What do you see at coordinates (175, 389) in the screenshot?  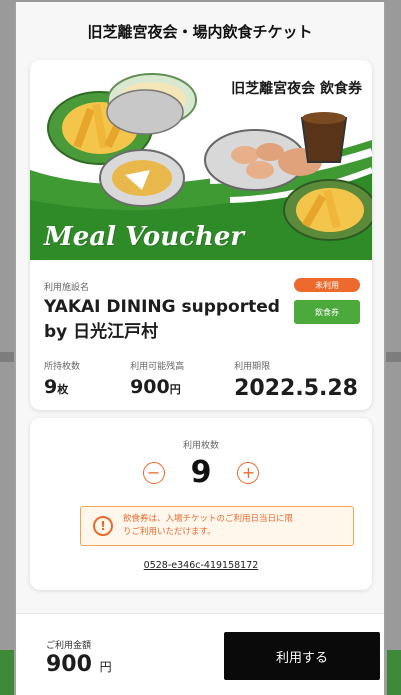 I see `amount-unit: 円` at bounding box center [175, 389].